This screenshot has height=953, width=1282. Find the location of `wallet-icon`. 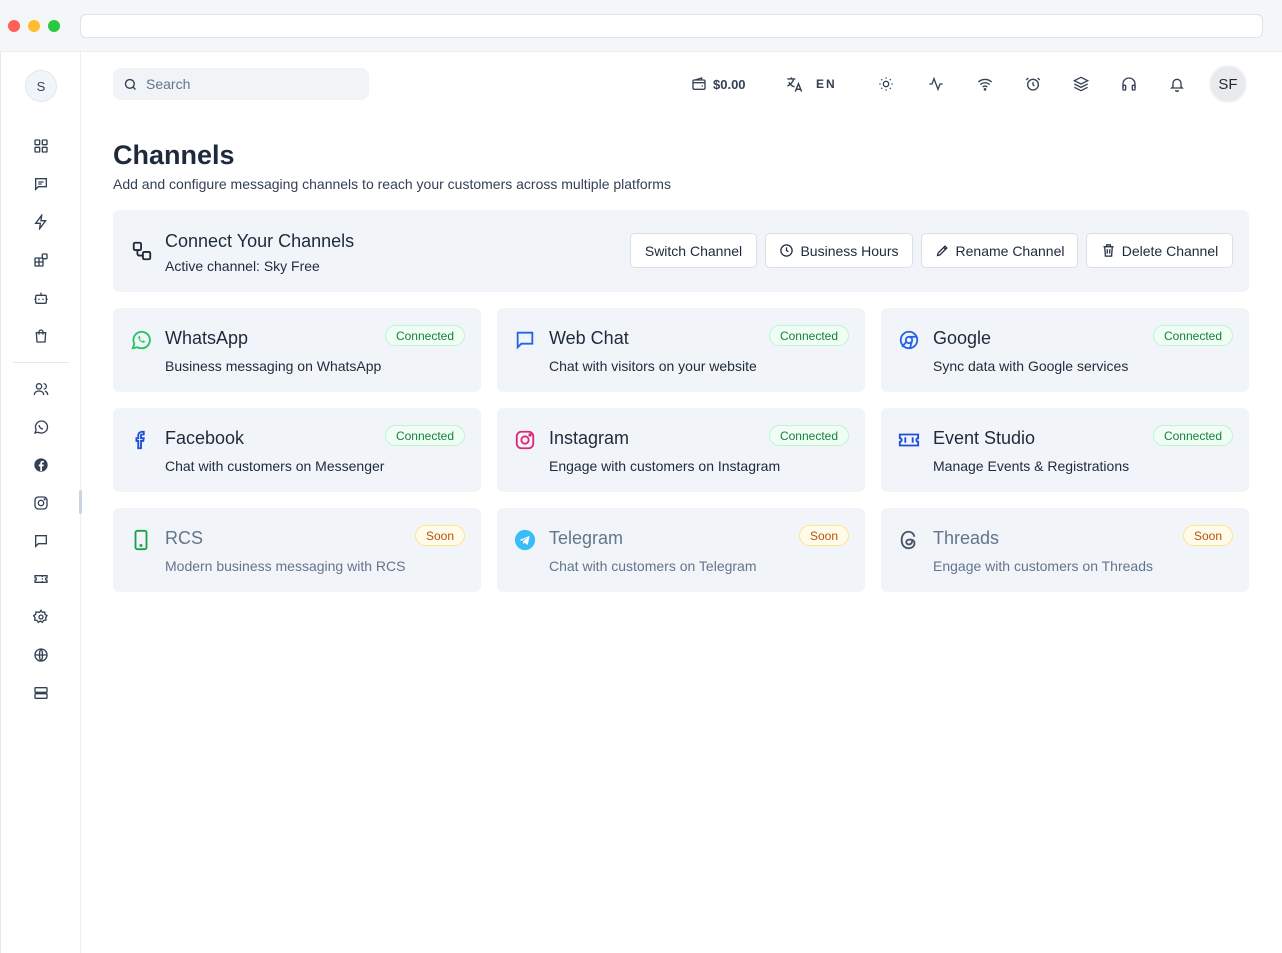

wallet-icon is located at coordinates (699, 83).